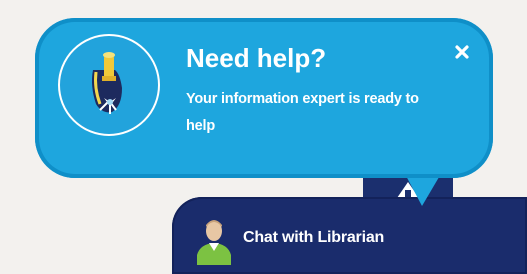  What do you see at coordinates (302, 112) in the screenshot?
I see `help-popup-message: Your information expert is ready to help` at bounding box center [302, 112].